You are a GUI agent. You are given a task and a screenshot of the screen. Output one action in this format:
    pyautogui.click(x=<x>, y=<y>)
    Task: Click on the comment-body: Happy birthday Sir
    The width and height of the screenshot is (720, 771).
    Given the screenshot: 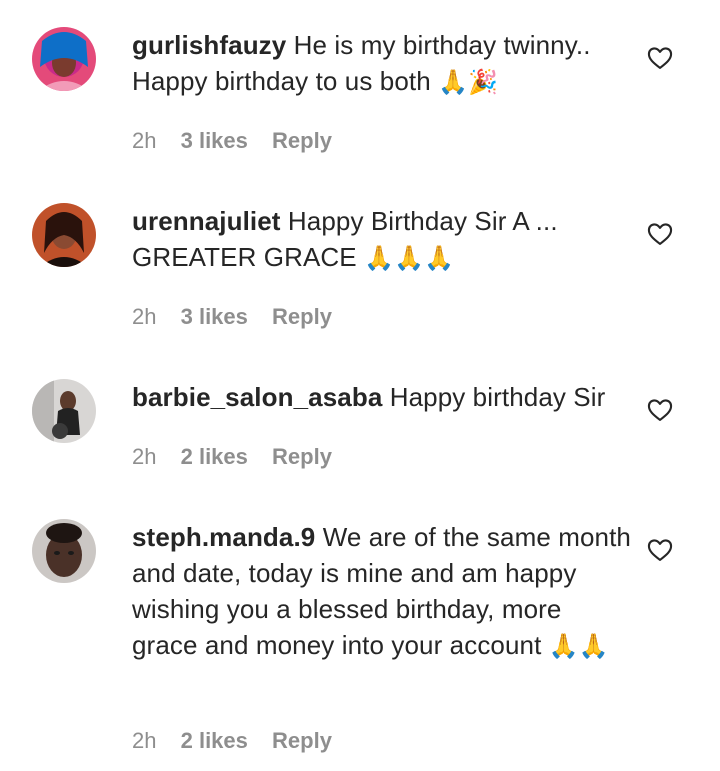 What is the action you would take?
    pyautogui.click(x=497, y=397)
    